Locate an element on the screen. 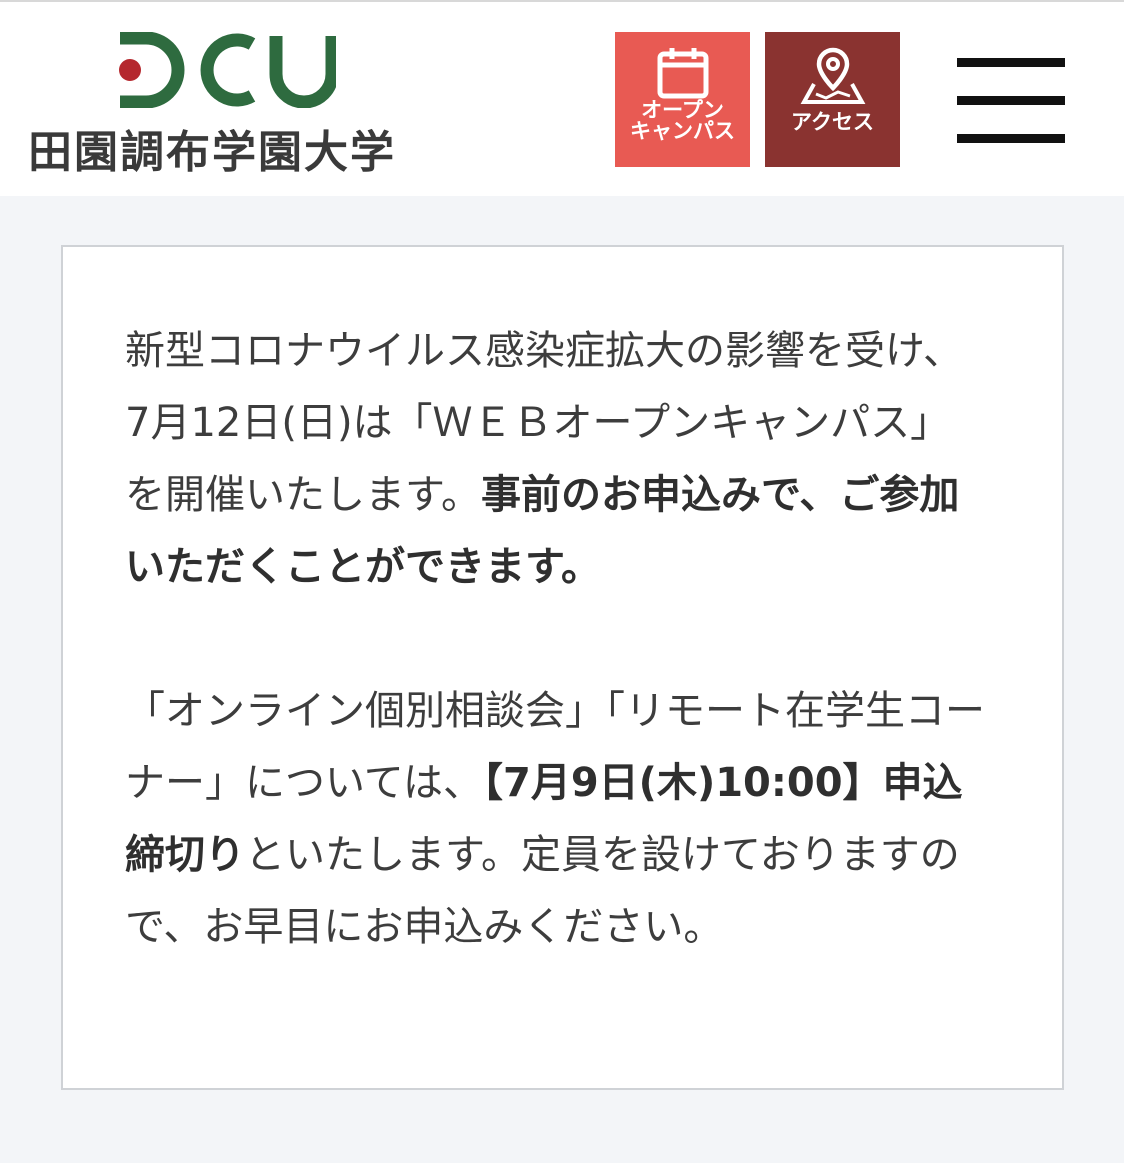 This screenshot has width=1124, height=1163. map-pin-icon is located at coordinates (832, 75).